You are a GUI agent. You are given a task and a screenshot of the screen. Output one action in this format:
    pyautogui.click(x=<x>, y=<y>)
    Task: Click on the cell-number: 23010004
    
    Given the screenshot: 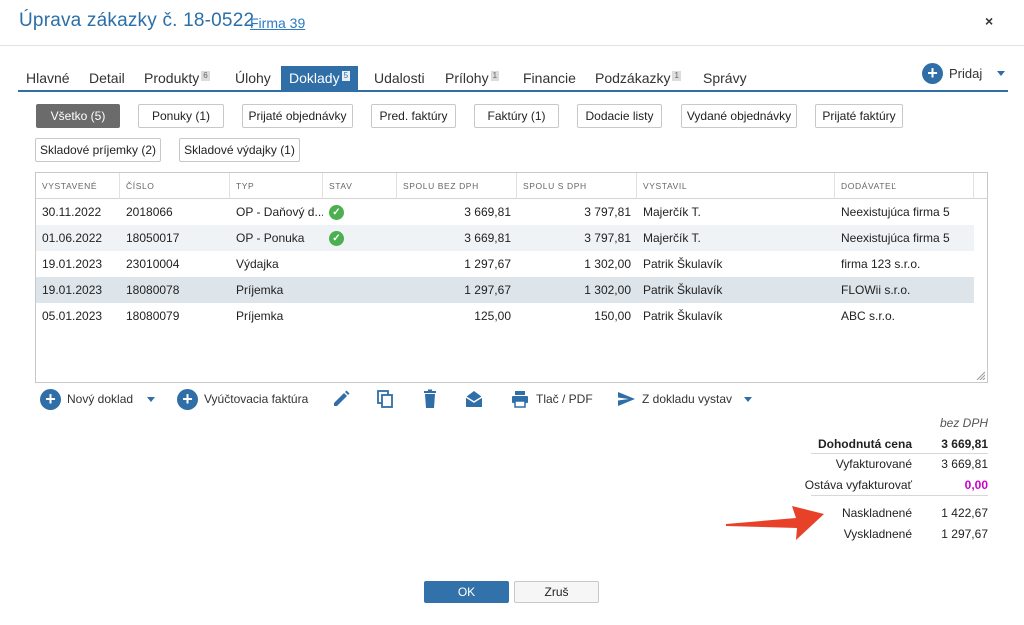 What is the action you would take?
    pyautogui.click(x=153, y=264)
    